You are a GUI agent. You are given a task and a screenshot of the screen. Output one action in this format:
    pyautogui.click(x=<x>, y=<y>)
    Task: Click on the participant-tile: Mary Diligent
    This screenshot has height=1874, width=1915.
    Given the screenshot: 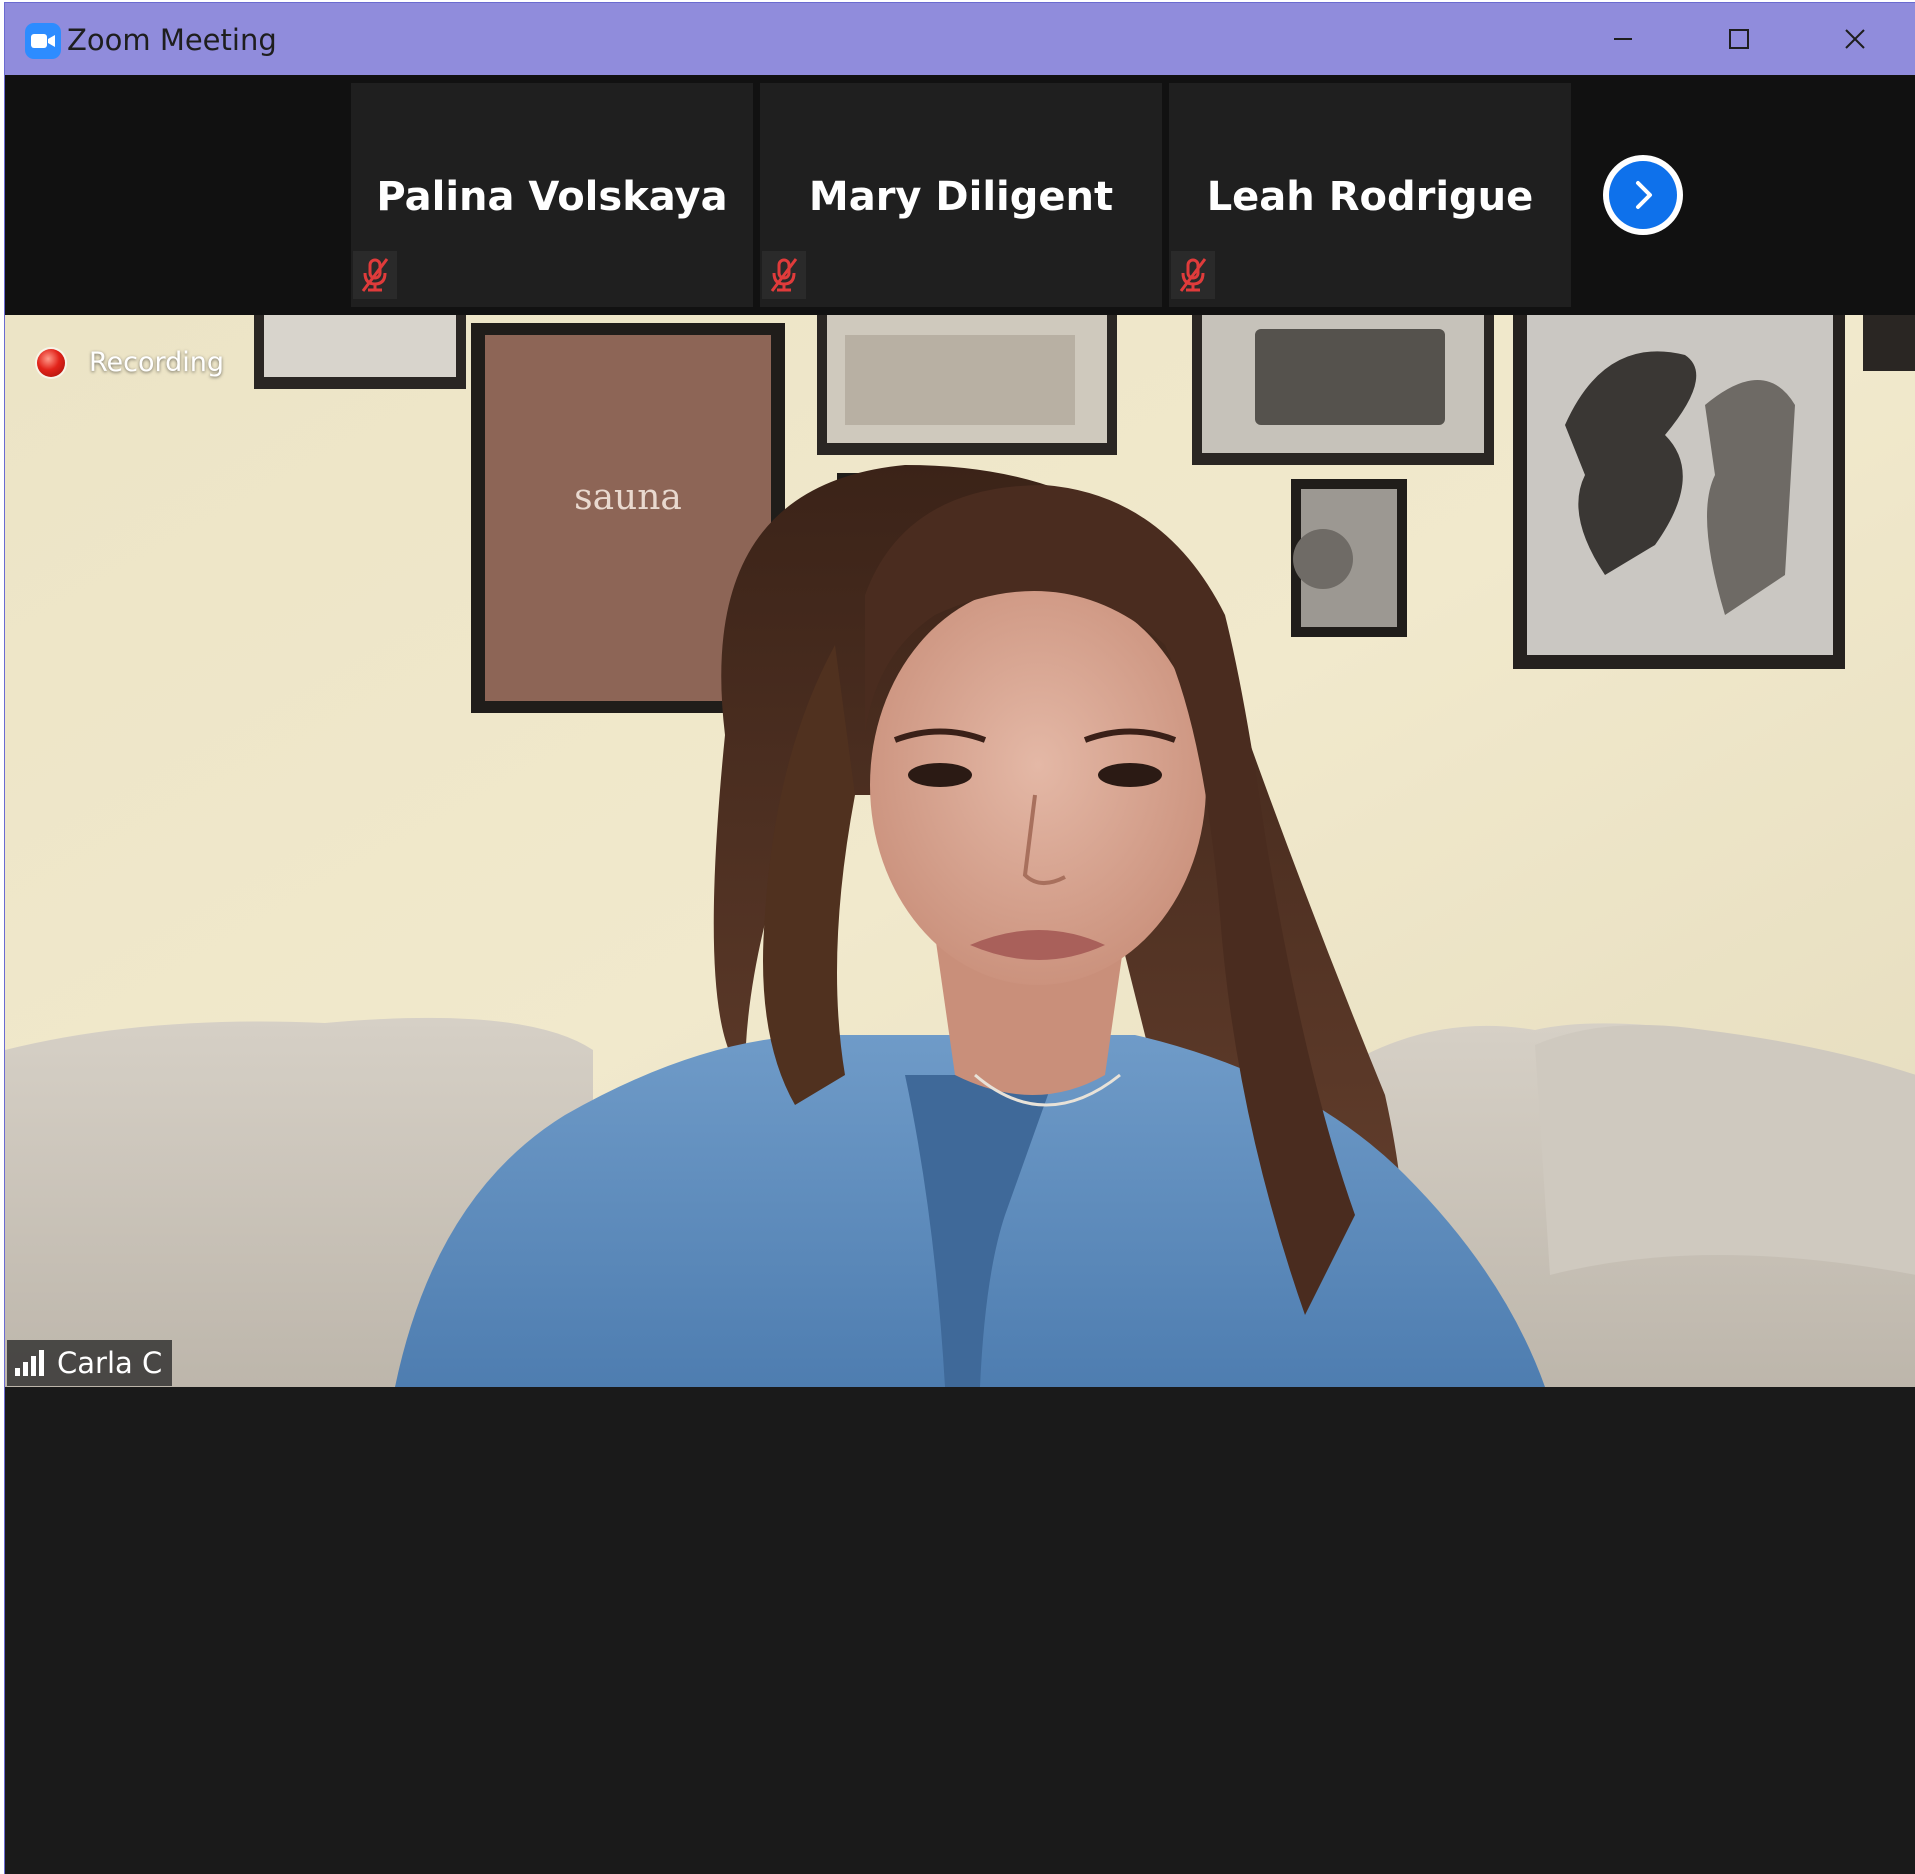 What is the action you would take?
    pyautogui.click(x=961, y=195)
    